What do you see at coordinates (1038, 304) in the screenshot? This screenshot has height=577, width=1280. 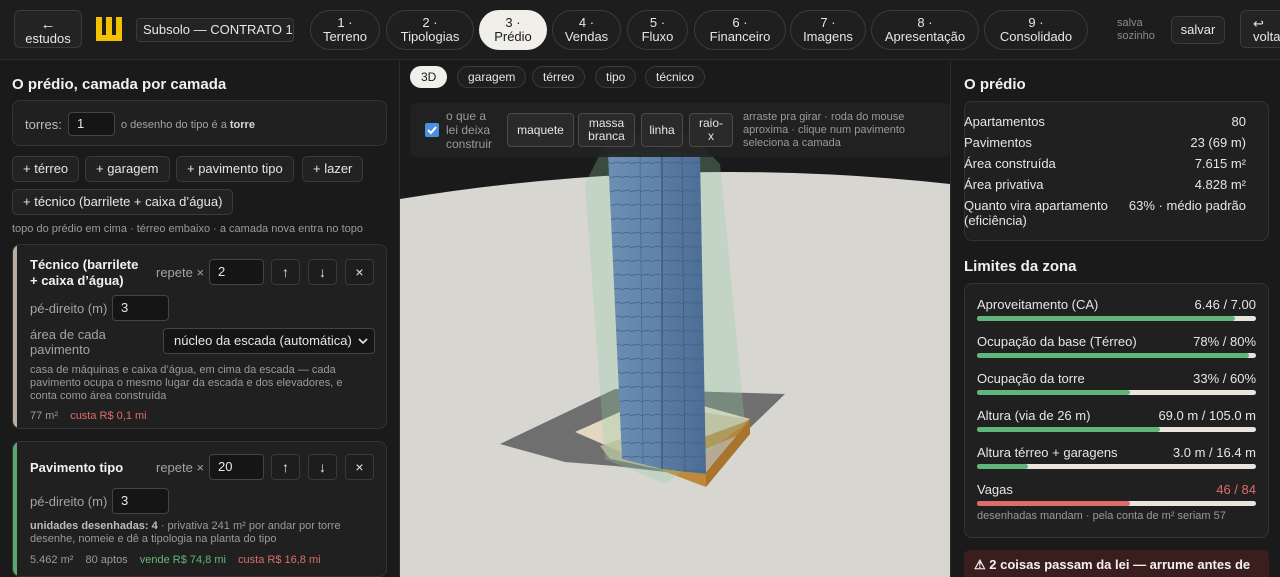 I see `limit-label: Aproveitamento (CA)` at bounding box center [1038, 304].